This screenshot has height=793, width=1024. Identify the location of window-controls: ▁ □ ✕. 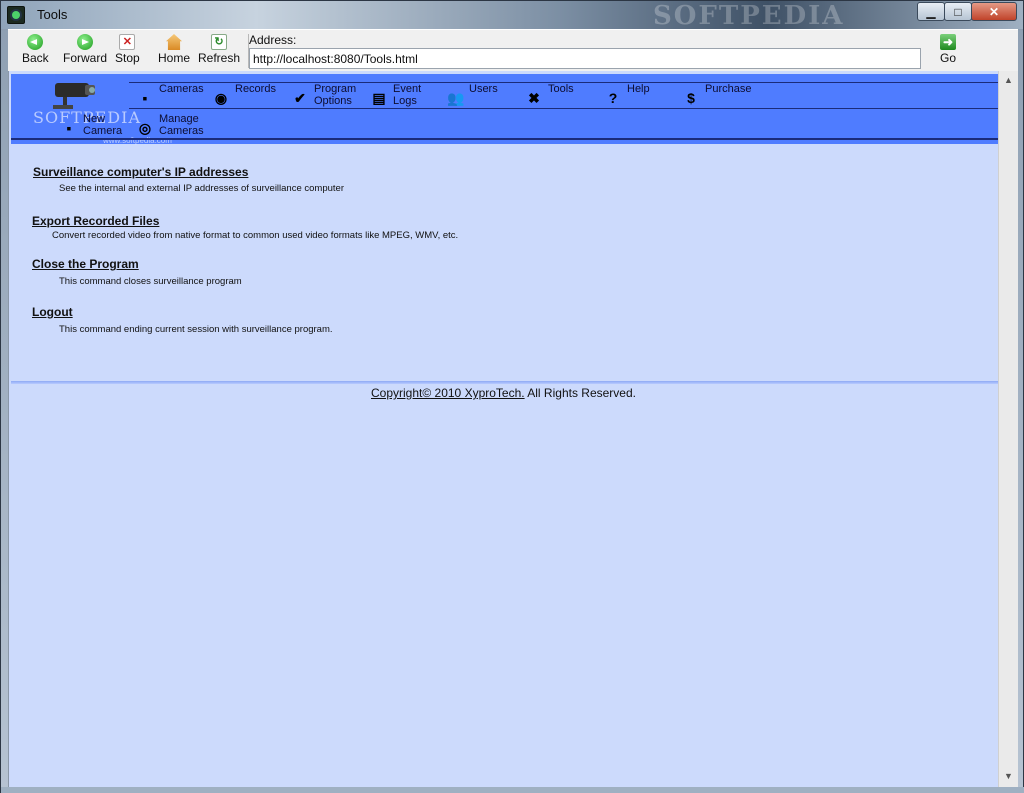
(967, 11).